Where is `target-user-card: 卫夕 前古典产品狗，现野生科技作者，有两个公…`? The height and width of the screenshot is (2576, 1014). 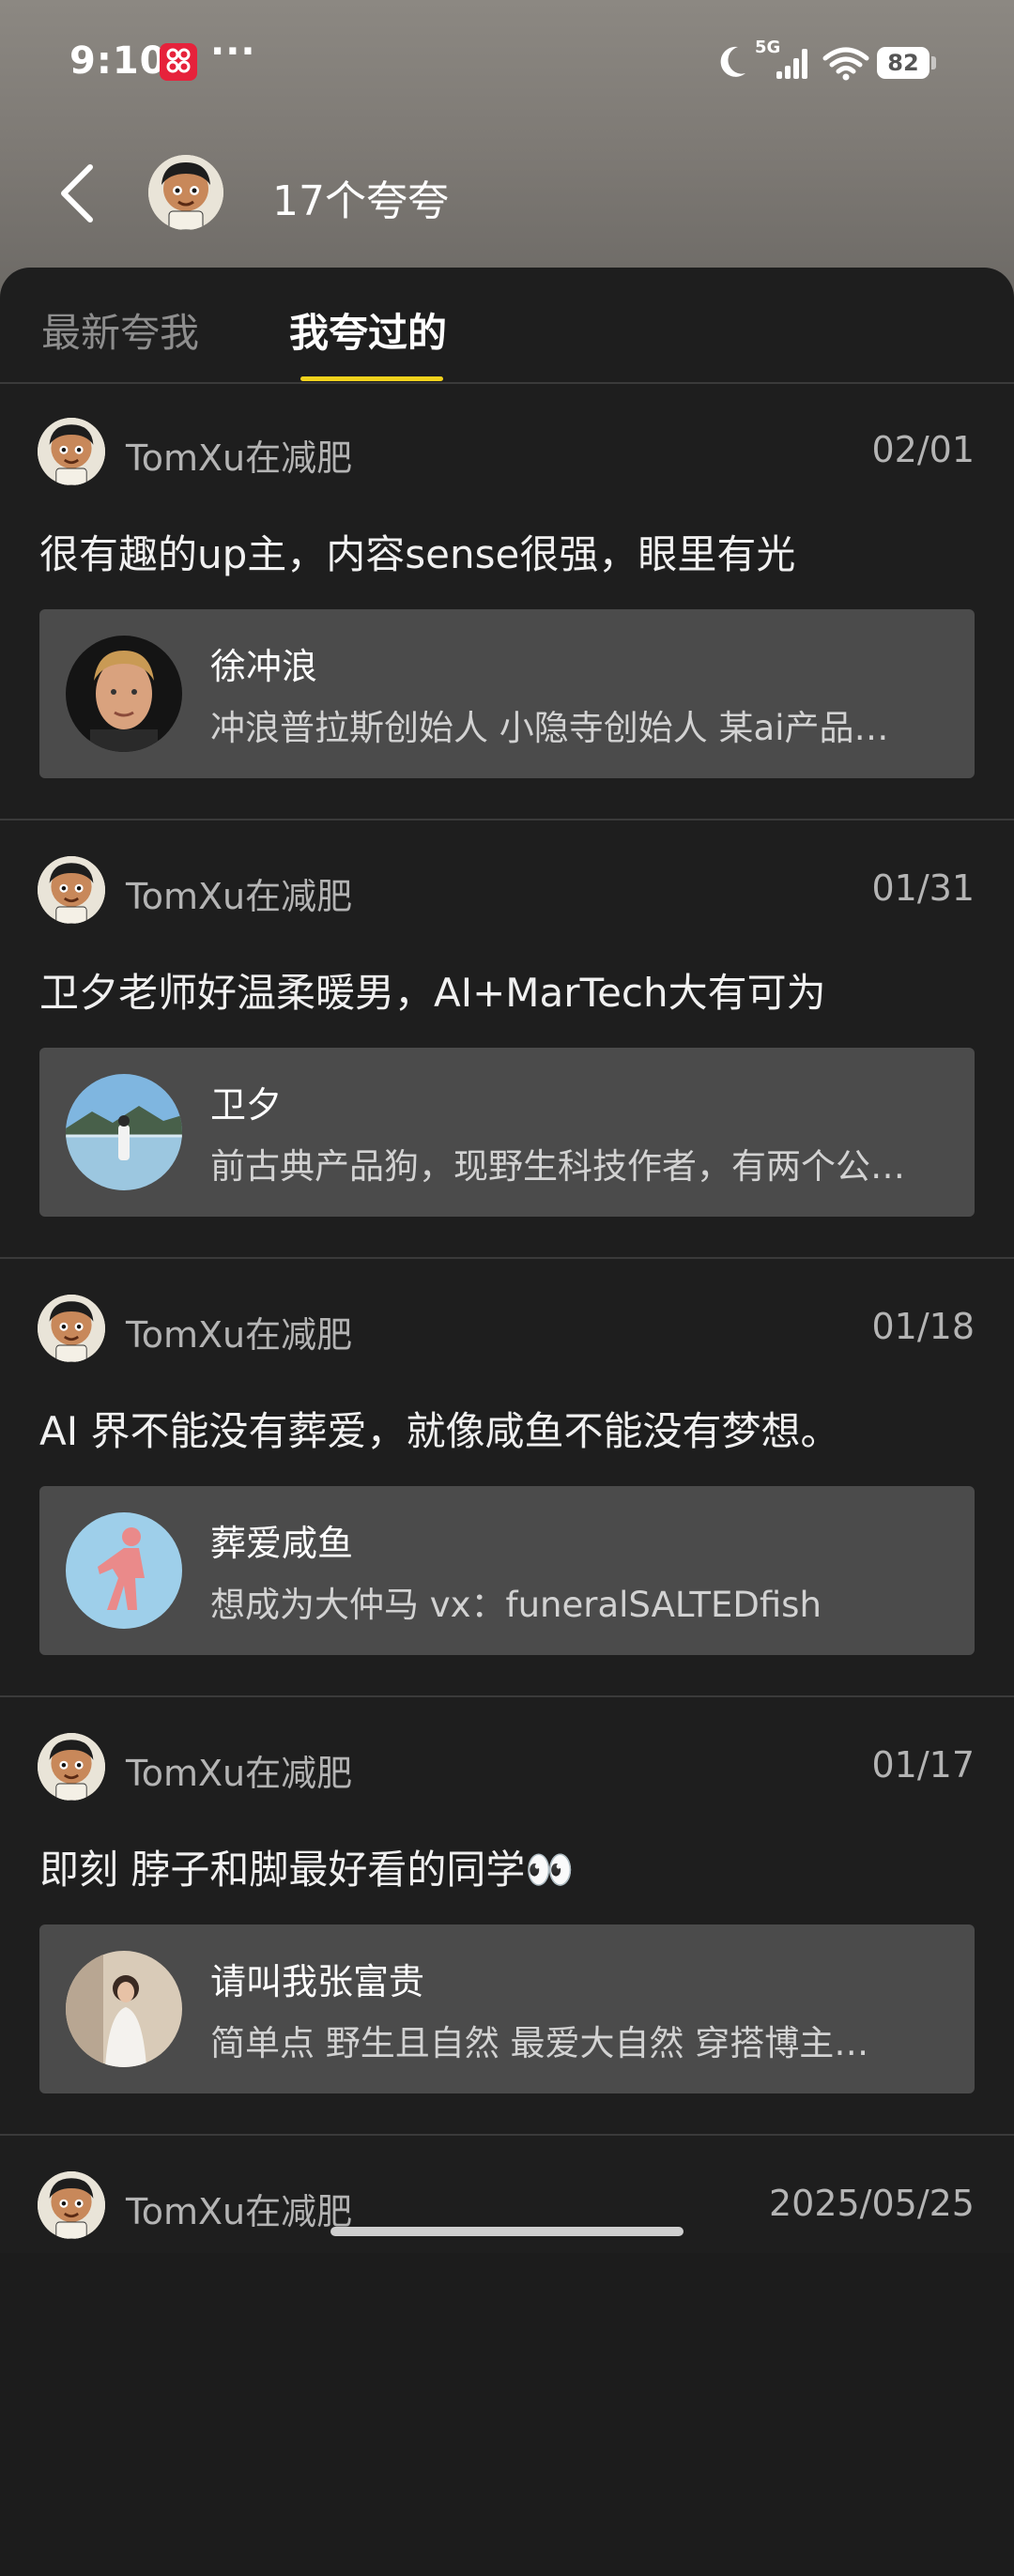 target-user-card: 卫夕 前古典产品狗，现野生科技作者，有两个公… is located at coordinates (507, 1133).